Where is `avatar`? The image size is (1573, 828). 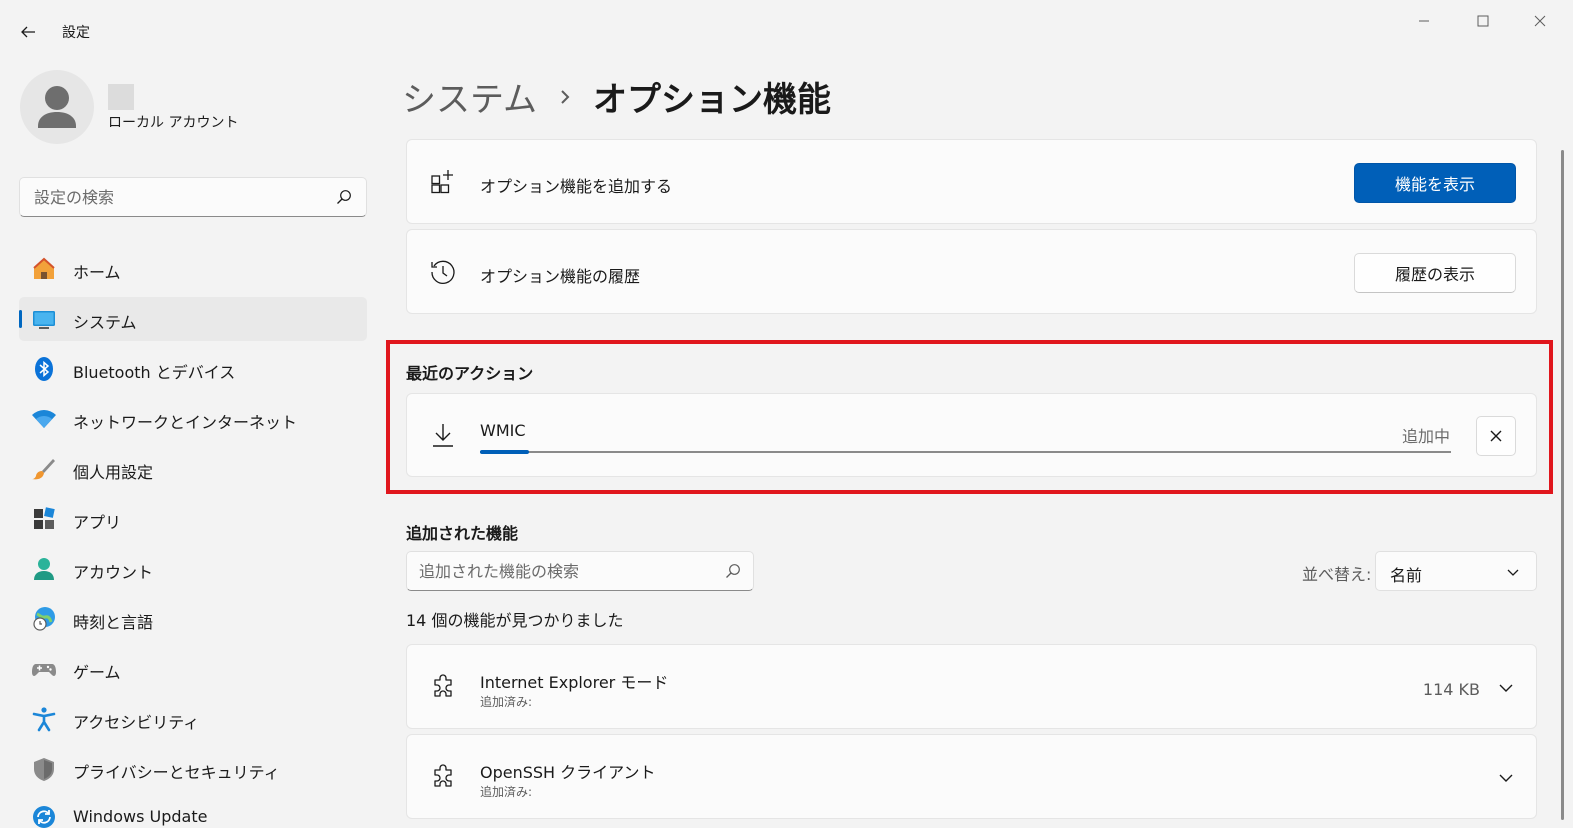
avatar is located at coordinates (57, 107).